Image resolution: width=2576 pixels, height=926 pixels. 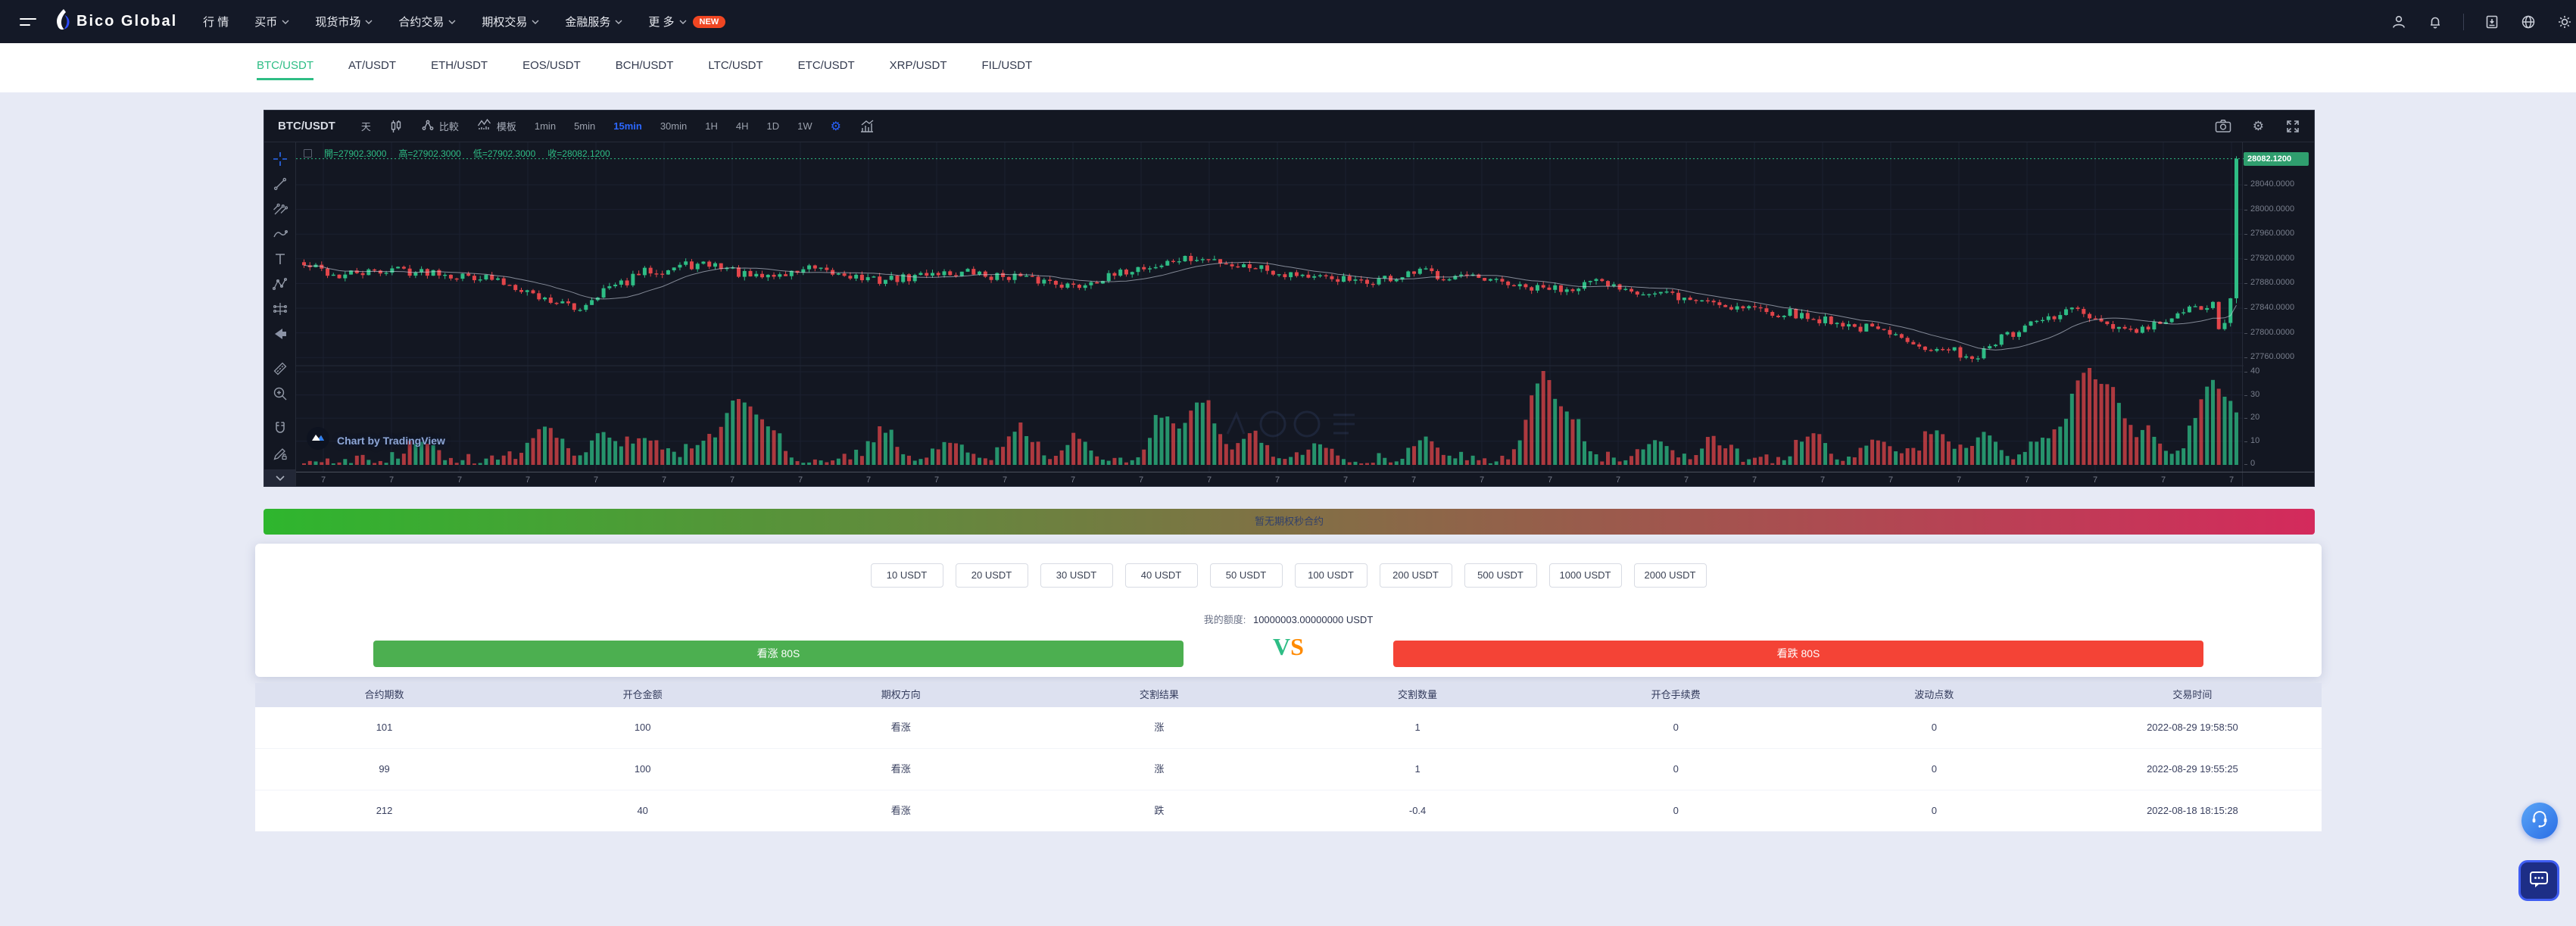 I want to click on nav-item-label: 期权交易, so click(x=505, y=22).